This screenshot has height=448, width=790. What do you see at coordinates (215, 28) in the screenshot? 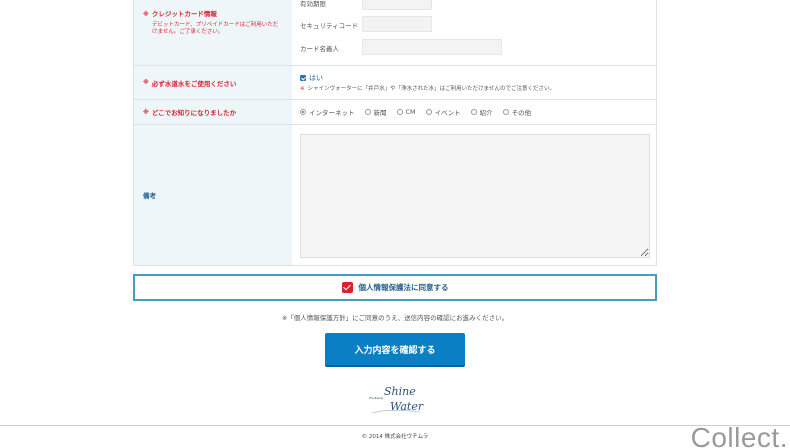
I see `credit-card-note: デビットカード、プリペイドカードはご利用いただけません。ご了承ください。` at bounding box center [215, 28].